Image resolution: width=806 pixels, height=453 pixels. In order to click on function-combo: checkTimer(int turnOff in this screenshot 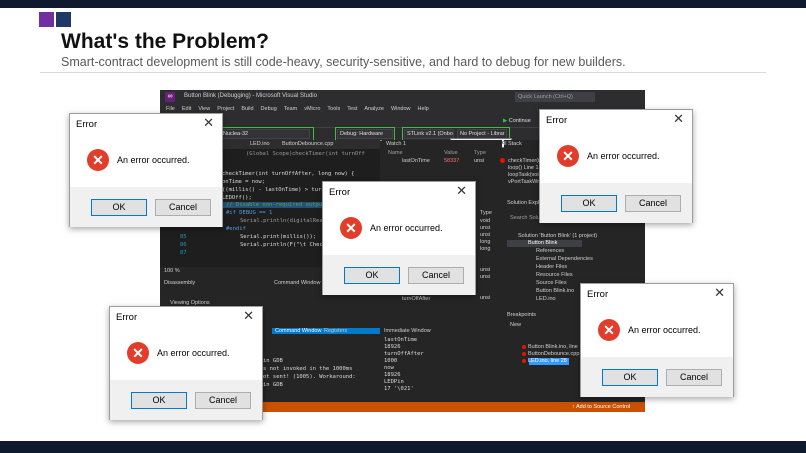, I will do `click(335, 154)`.